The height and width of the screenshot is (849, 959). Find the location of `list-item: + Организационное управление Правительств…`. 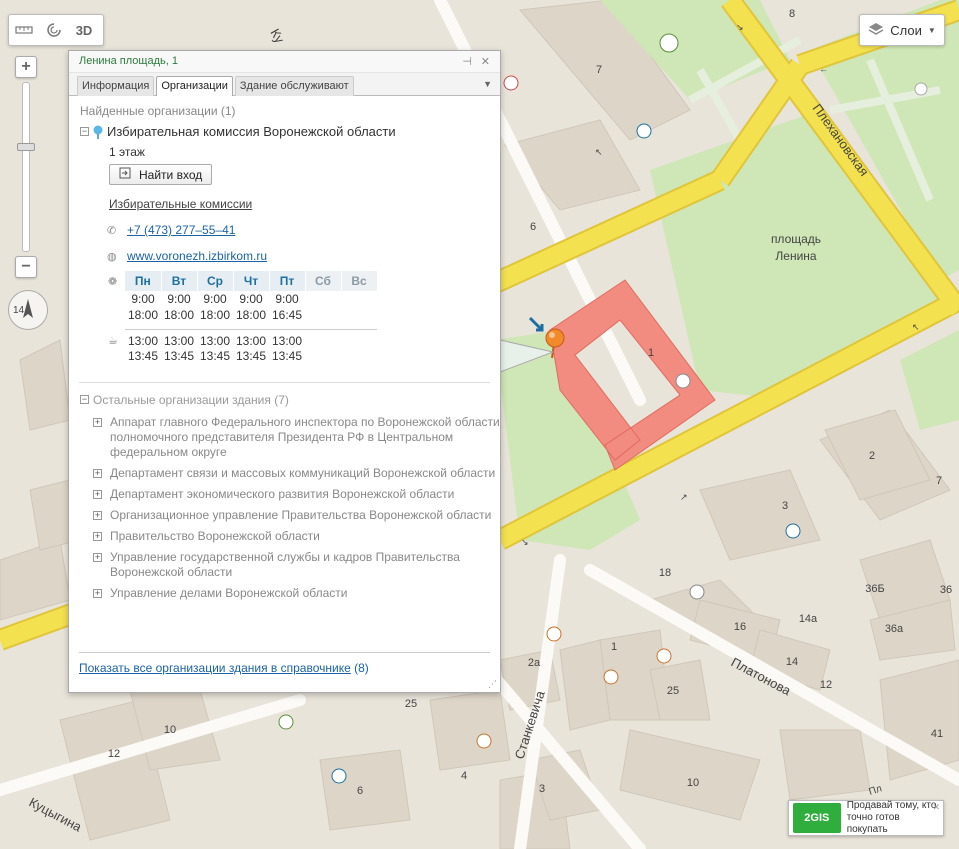

list-item: + Организационное управление Правительств… is located at coordinates (296, 515).